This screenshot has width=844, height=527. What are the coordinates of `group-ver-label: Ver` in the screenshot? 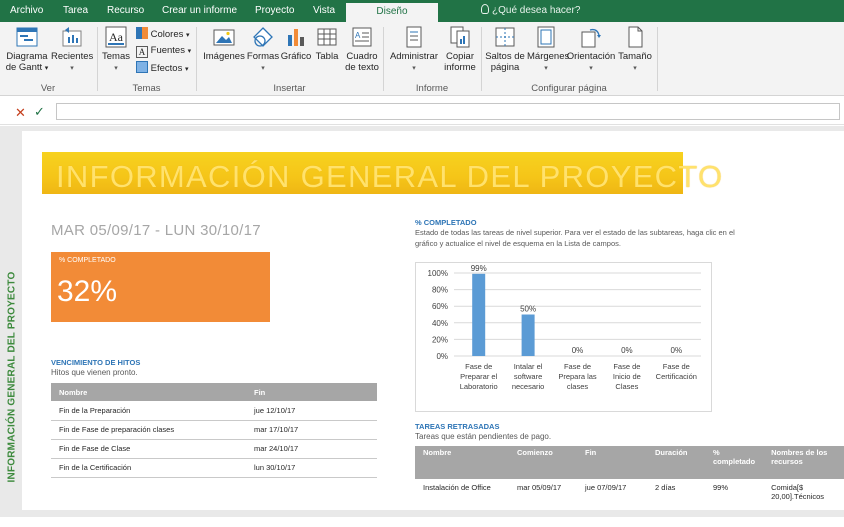 It's located at (48, 88).